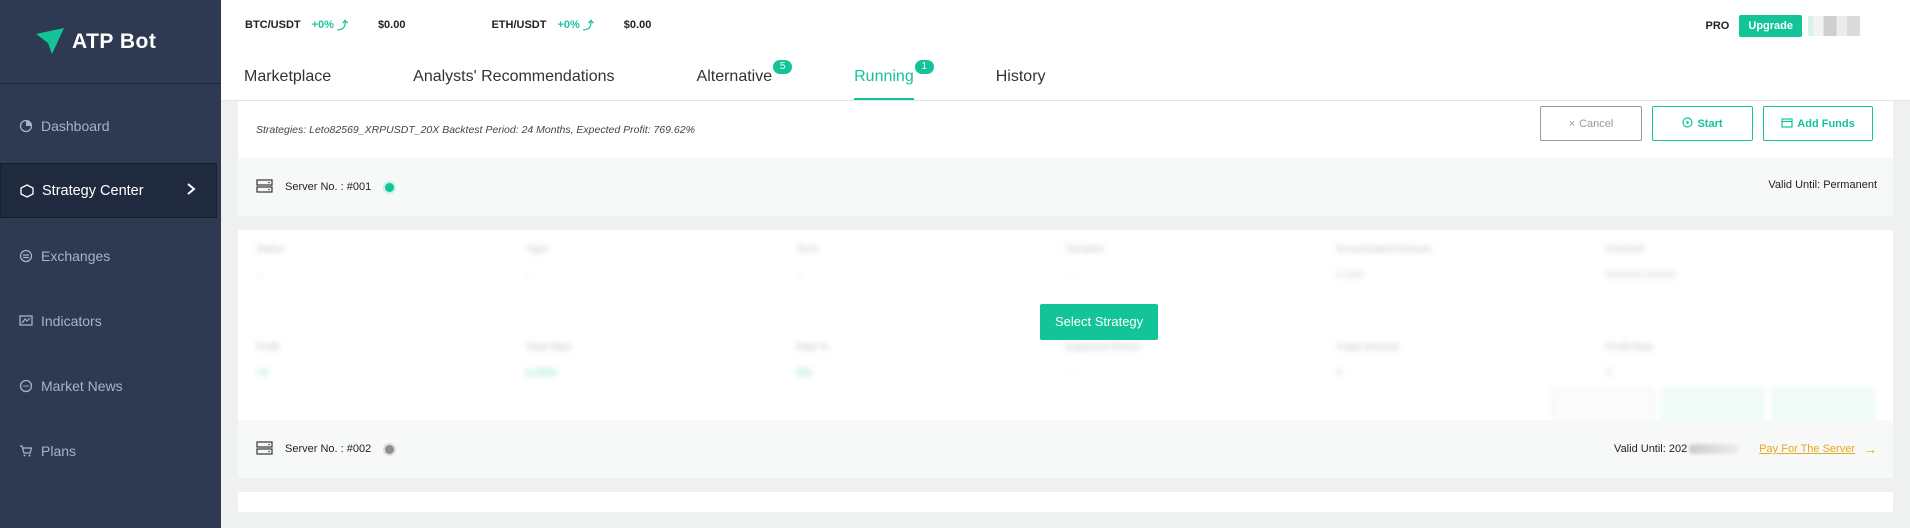 Image resolution: width=1910 pixels, height=528 pixels. Describe the element at coordinates (514, 76) in the screenshot. I see `tab-label: Analysts' Recommendations` at that location.